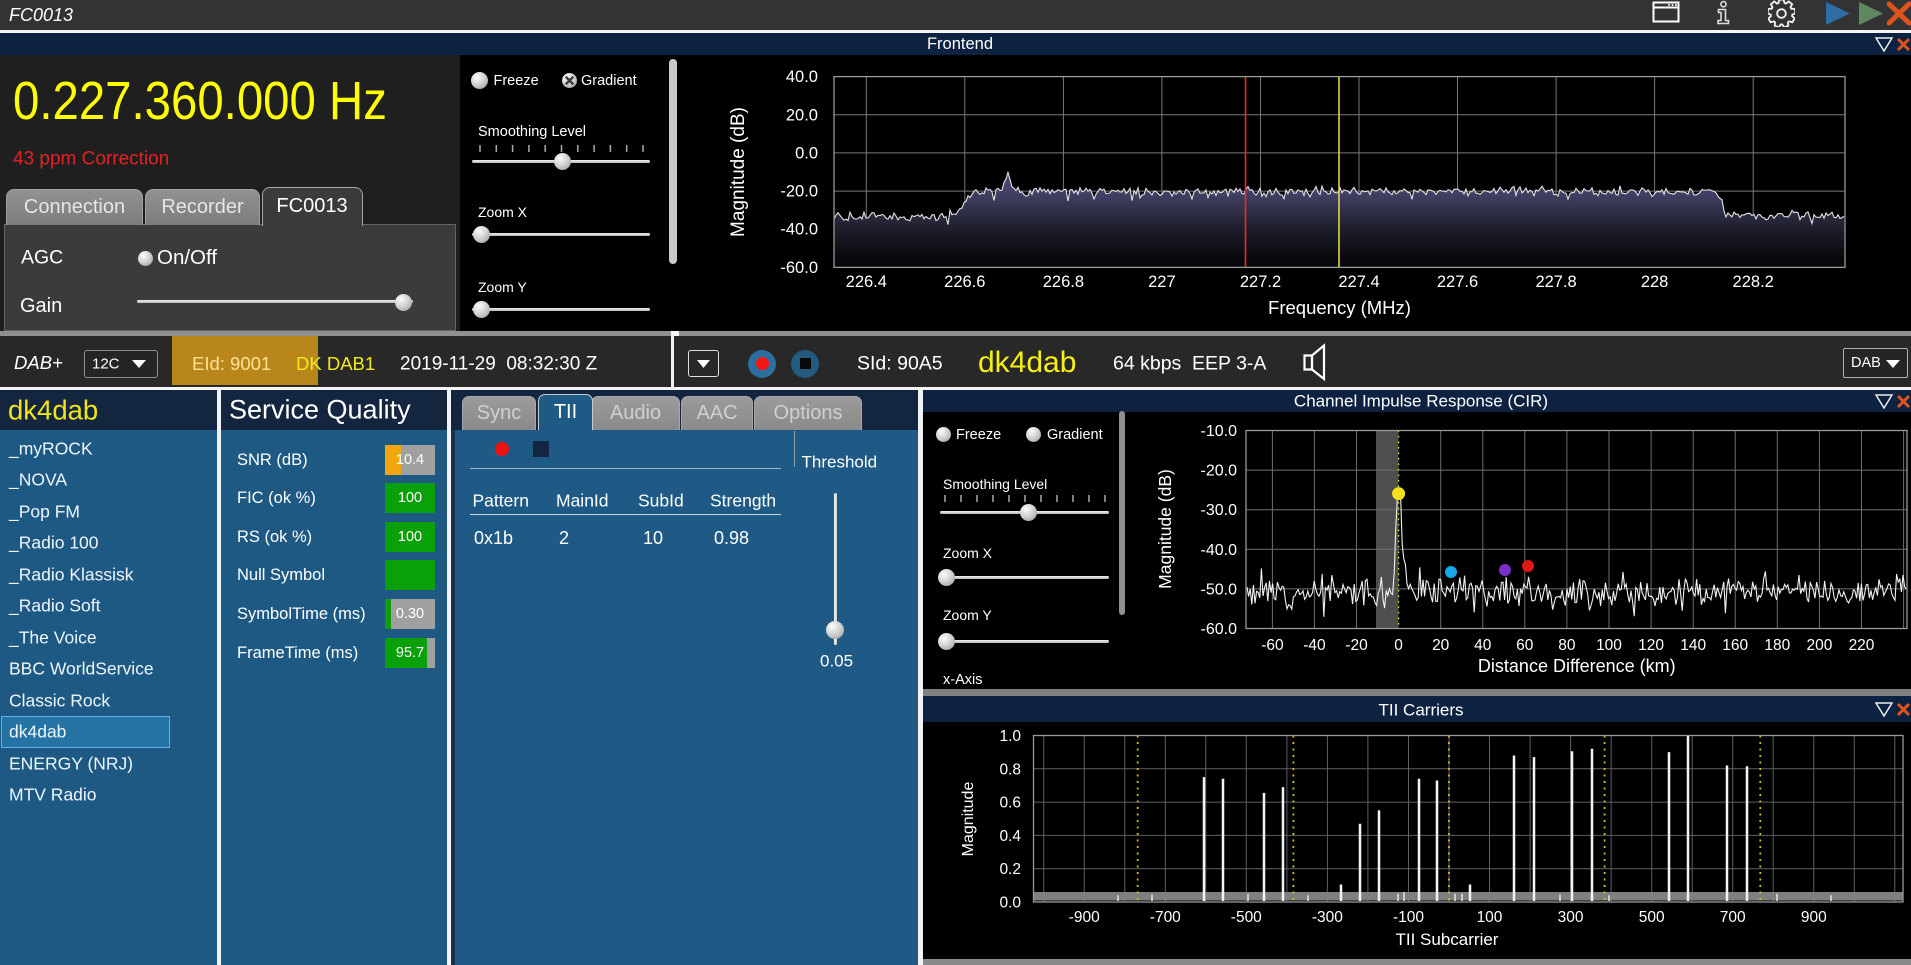 The image size is (1911, 965). What do you see at coordinates (1010, 769) in the screenshot?
I see `svg-text: 0.8` at bounding box center [1010, 769].